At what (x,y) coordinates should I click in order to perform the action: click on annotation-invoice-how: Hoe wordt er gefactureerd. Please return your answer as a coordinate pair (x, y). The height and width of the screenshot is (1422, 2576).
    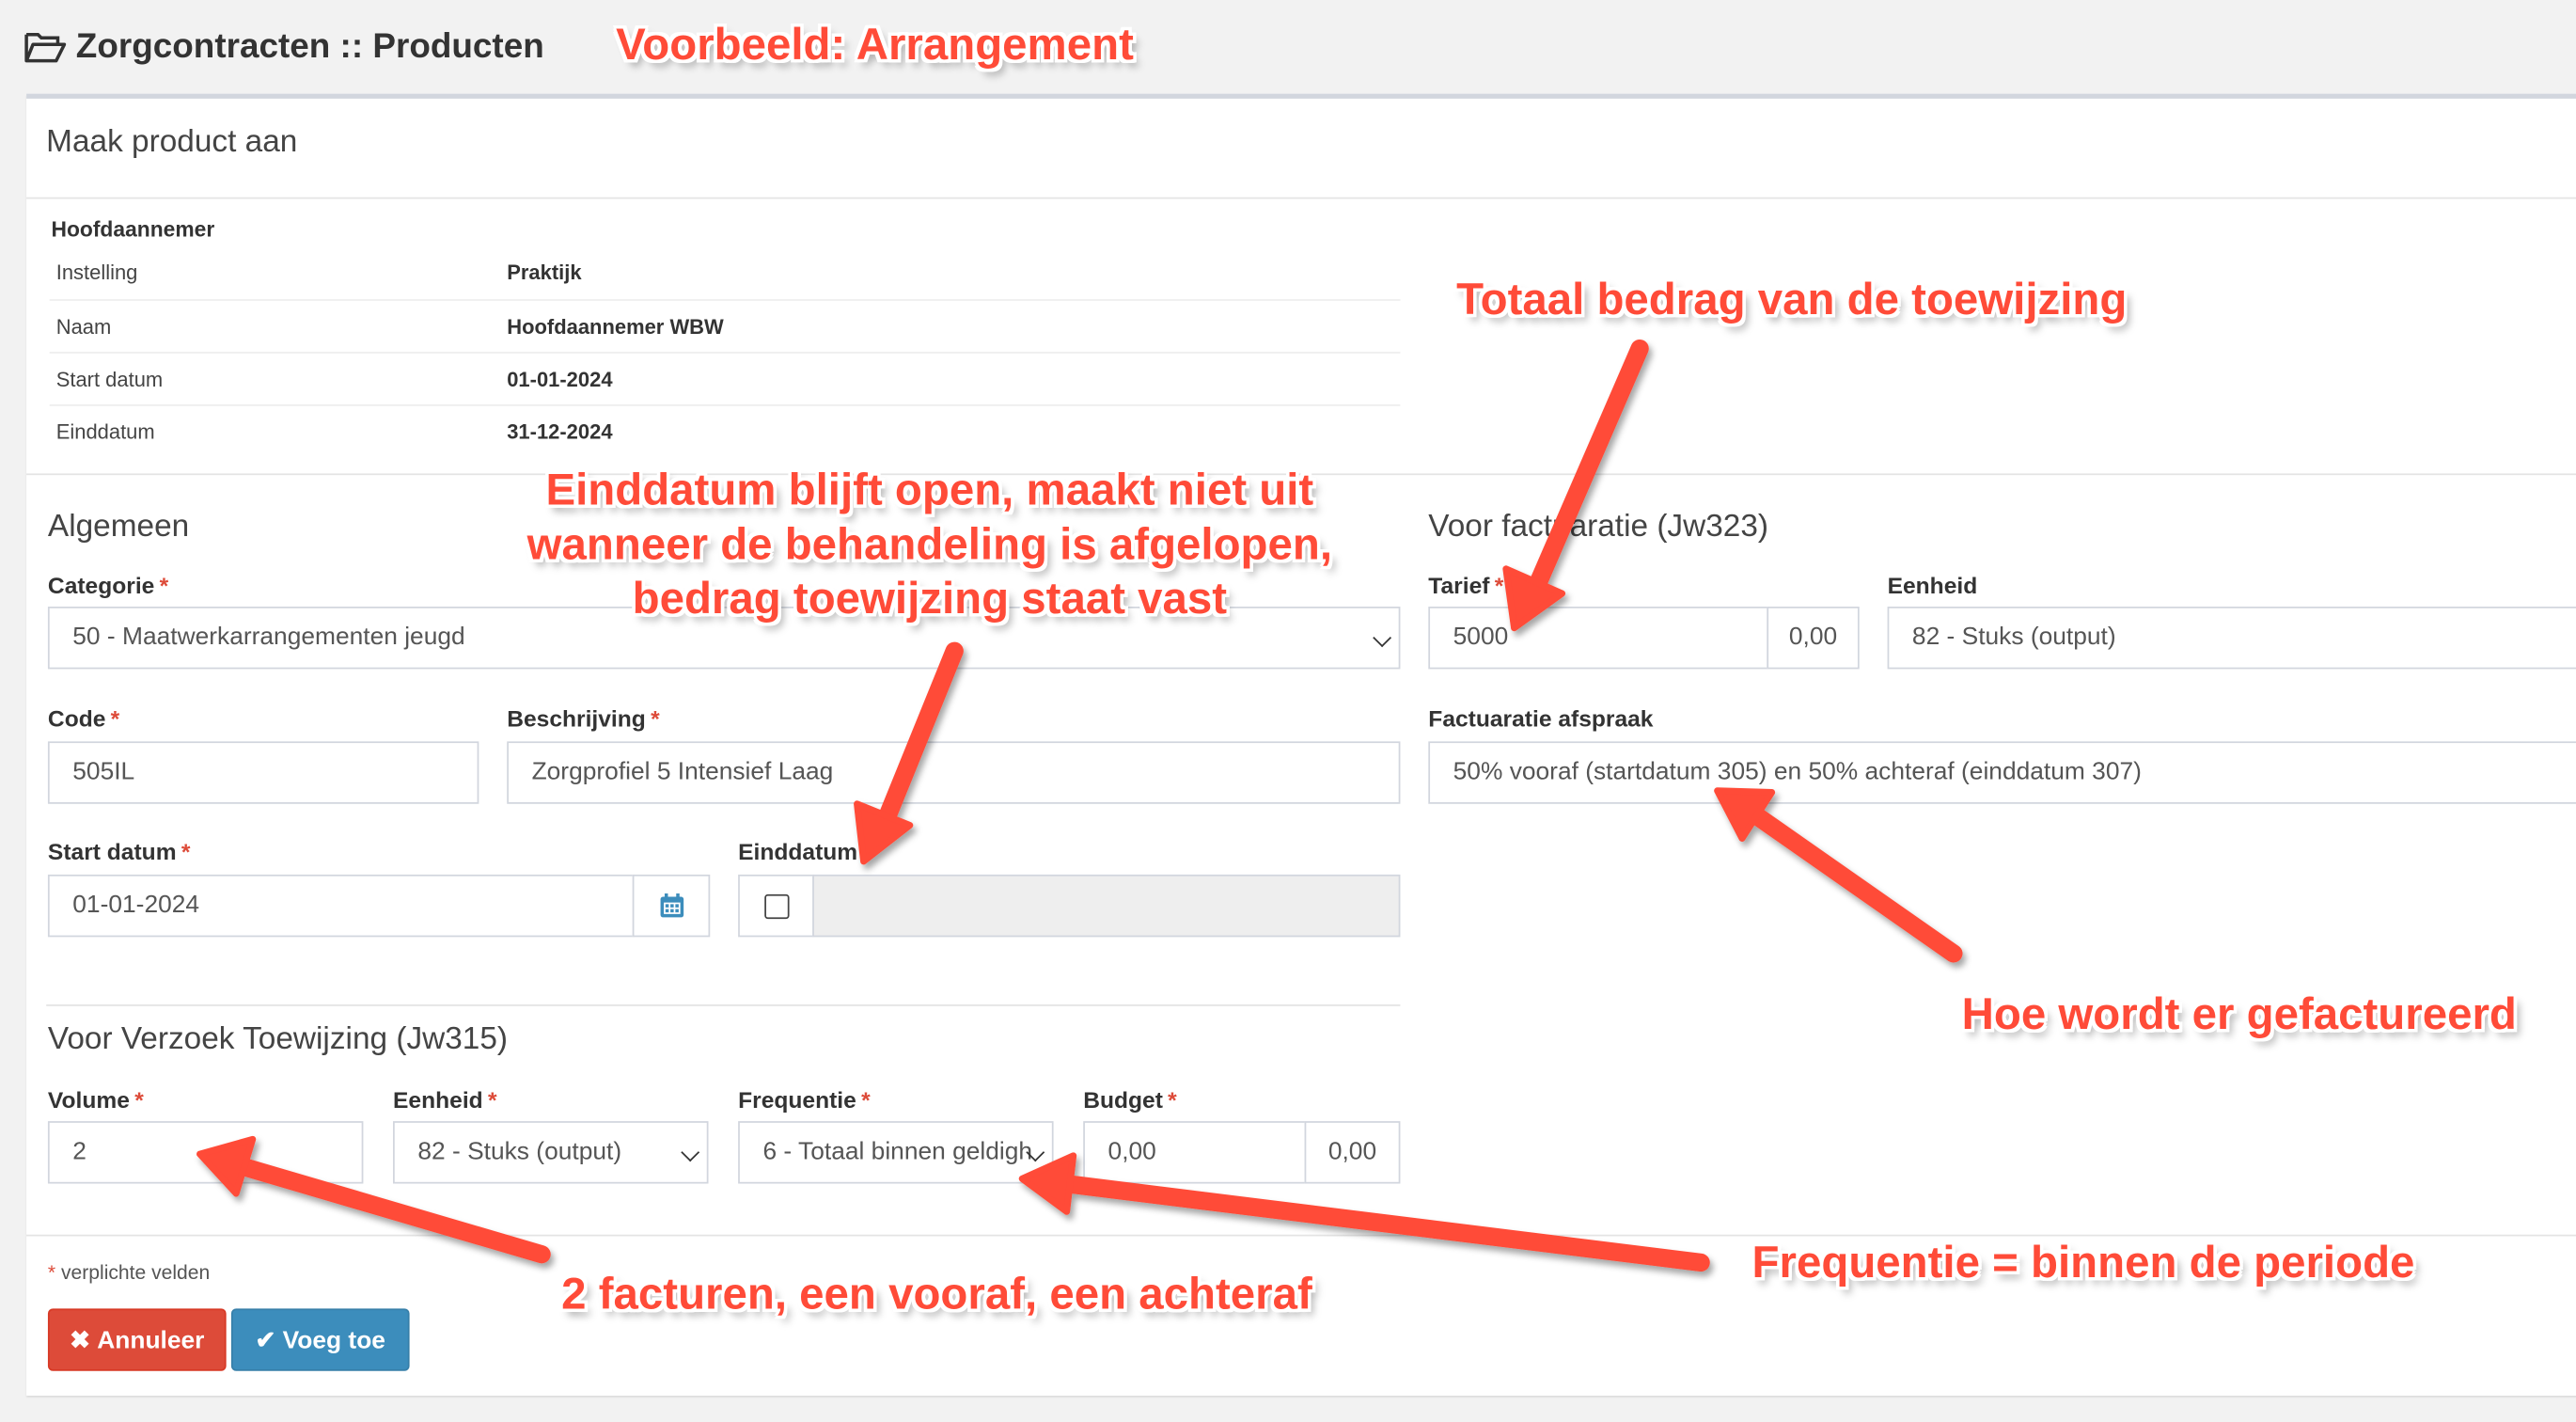
    Looking at the image, I should click on (2239, 1014).